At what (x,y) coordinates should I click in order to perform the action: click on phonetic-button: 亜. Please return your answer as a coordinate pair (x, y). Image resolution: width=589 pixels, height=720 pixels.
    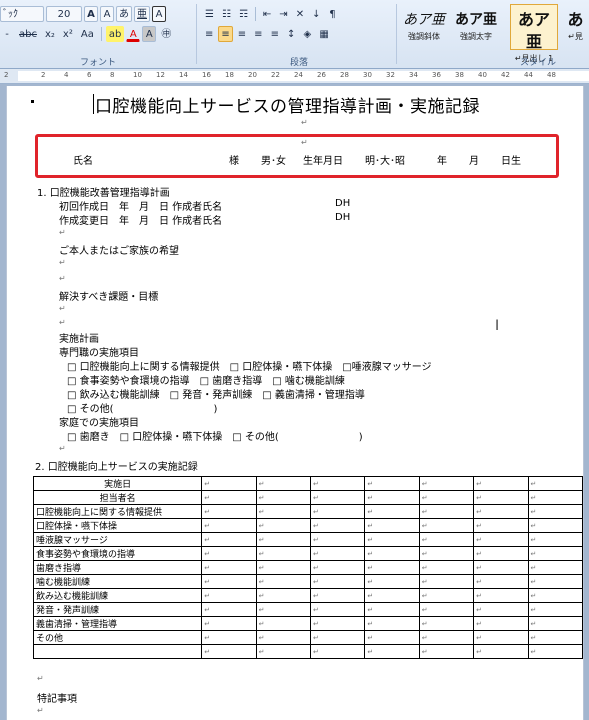
    Looking at the image, I should click on (142, 14).